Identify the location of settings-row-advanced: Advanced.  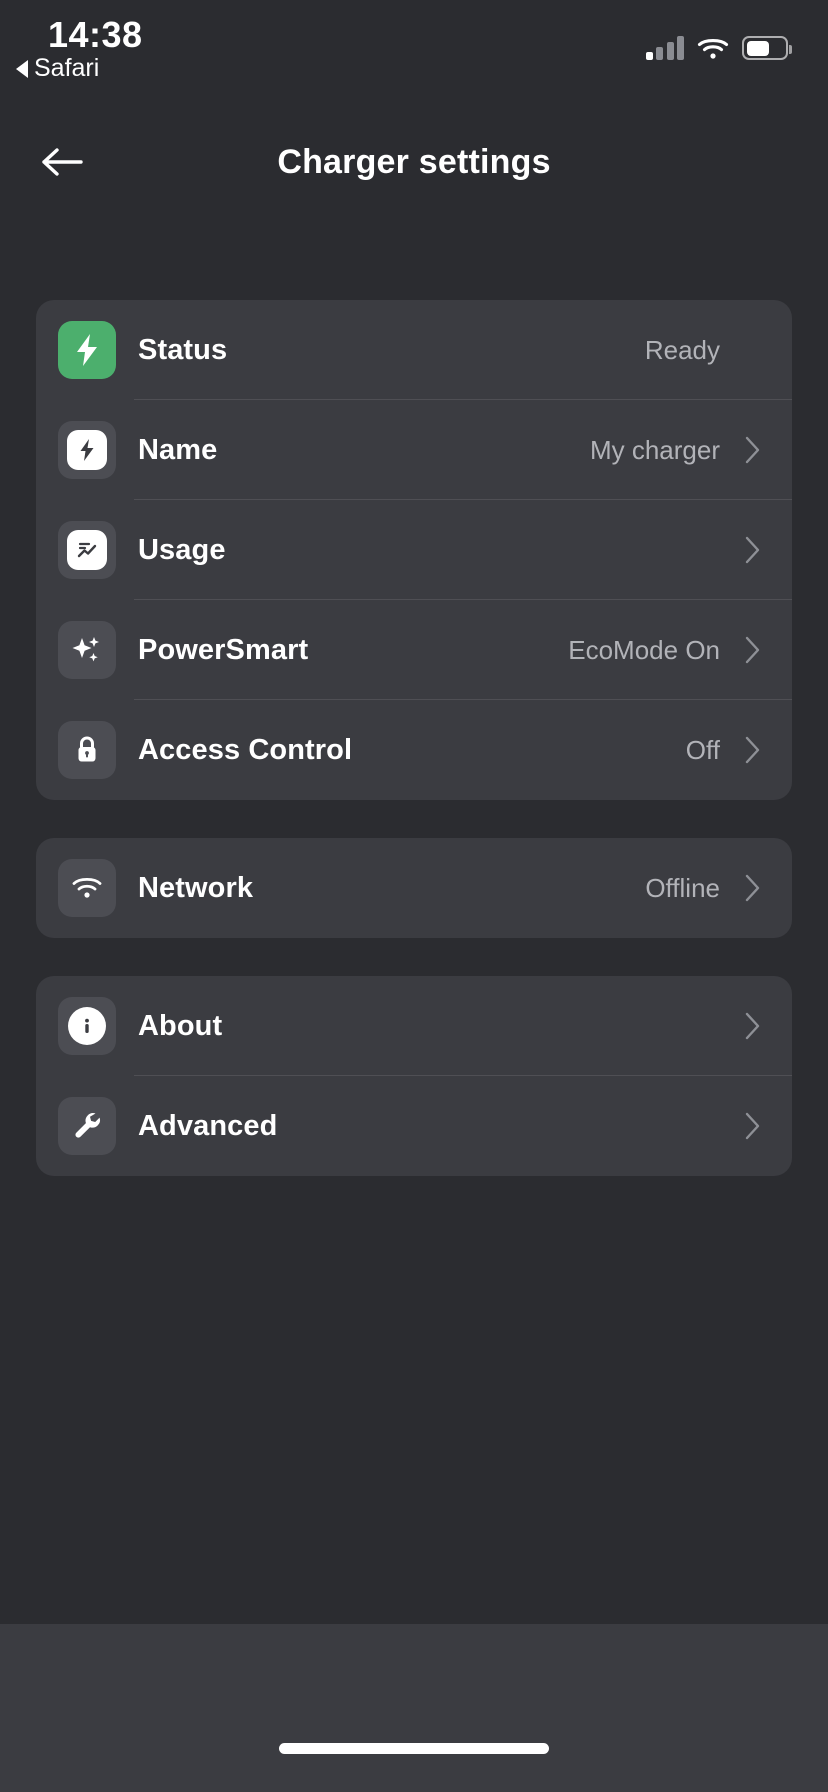
(414, 1126).